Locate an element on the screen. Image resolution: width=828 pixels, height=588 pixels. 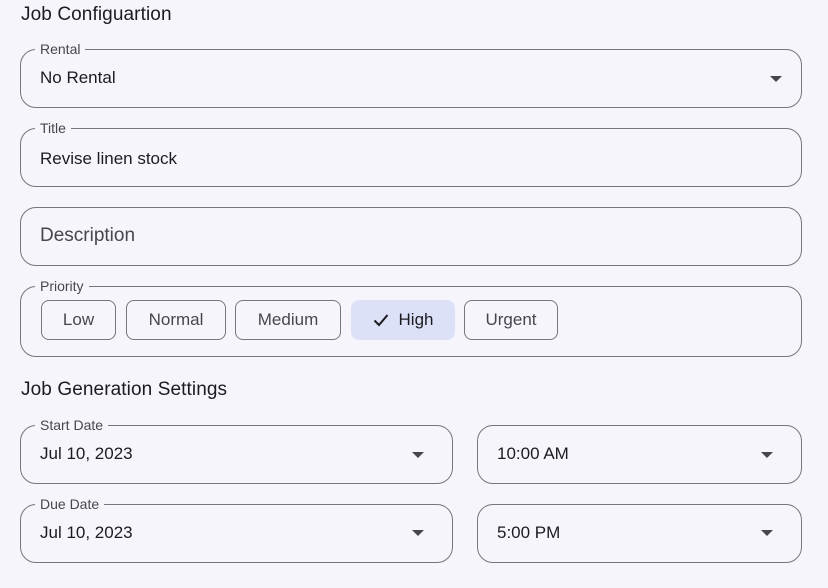
rental-value: No Rental is located at coordinates (78, 77).